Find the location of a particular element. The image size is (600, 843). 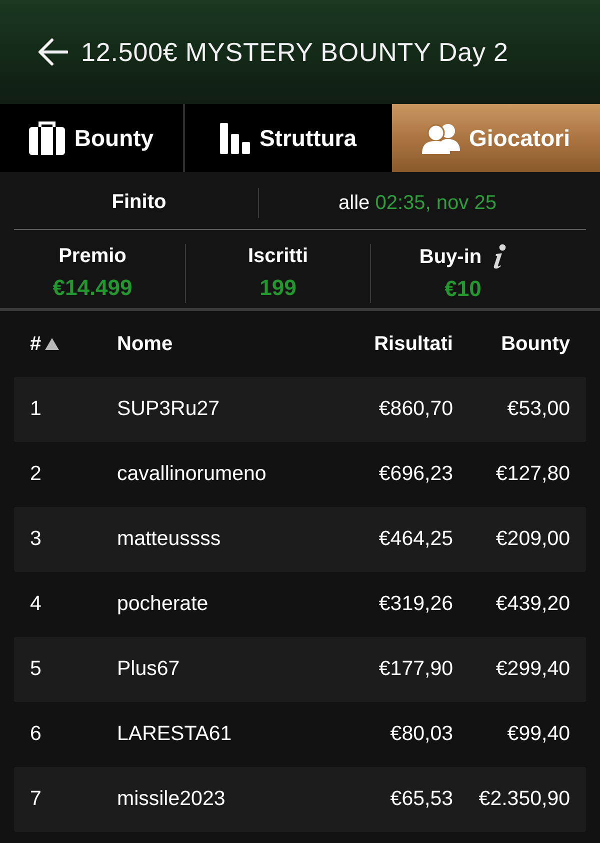

table-cell-text: €99,40 is located at coordinates (538, 734).